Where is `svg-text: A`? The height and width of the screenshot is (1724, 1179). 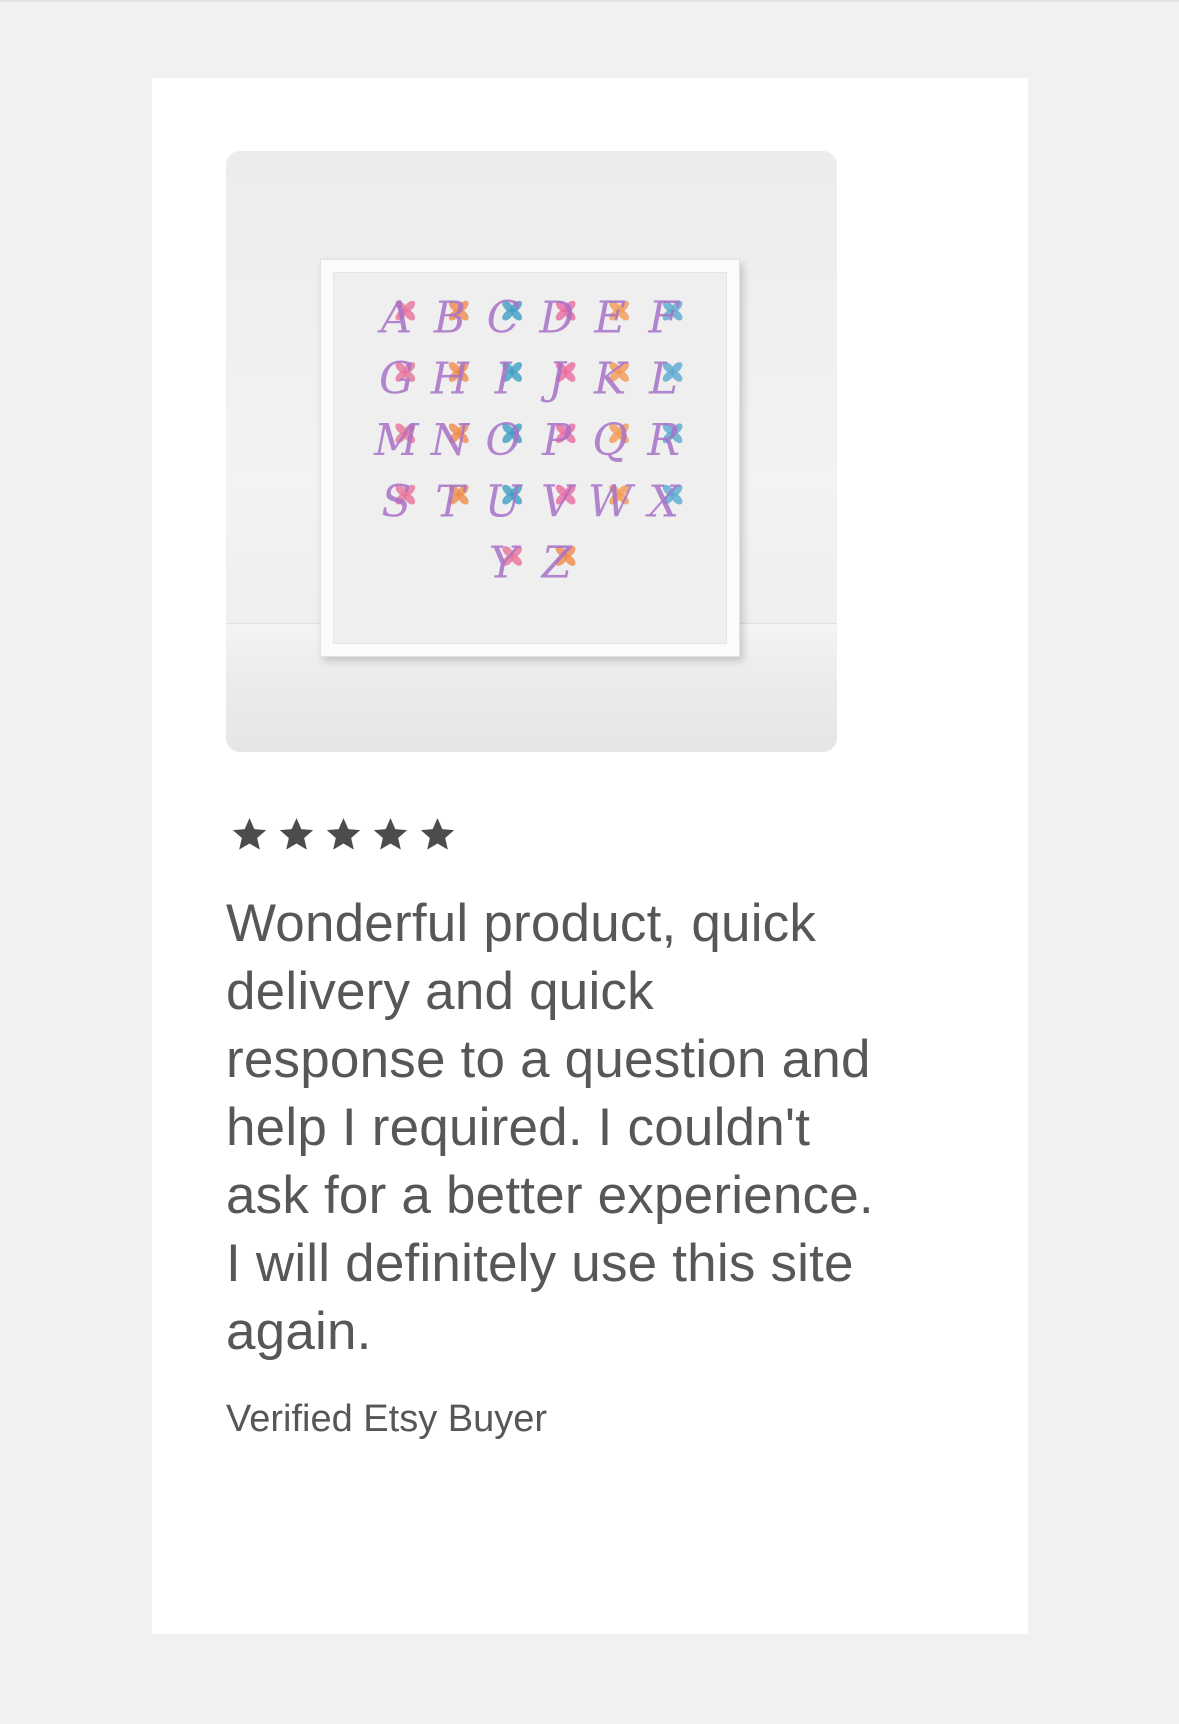 svg-text: A is located at coordinates (394, 318).